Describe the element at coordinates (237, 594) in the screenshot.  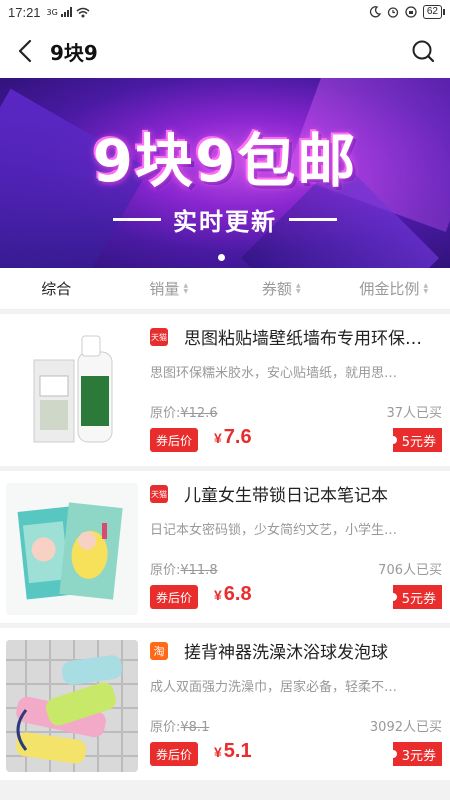
I see `price-value: 6.8` at that location.